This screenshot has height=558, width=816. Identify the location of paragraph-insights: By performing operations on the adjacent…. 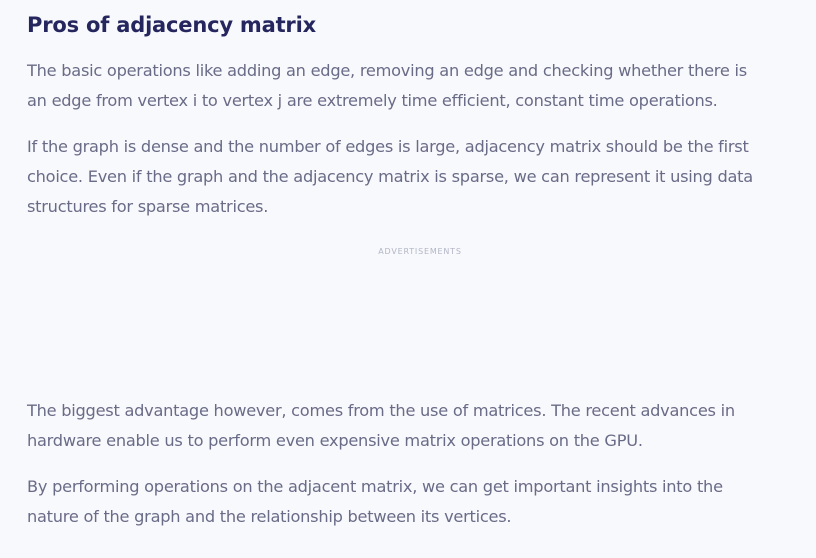
(412, 502).